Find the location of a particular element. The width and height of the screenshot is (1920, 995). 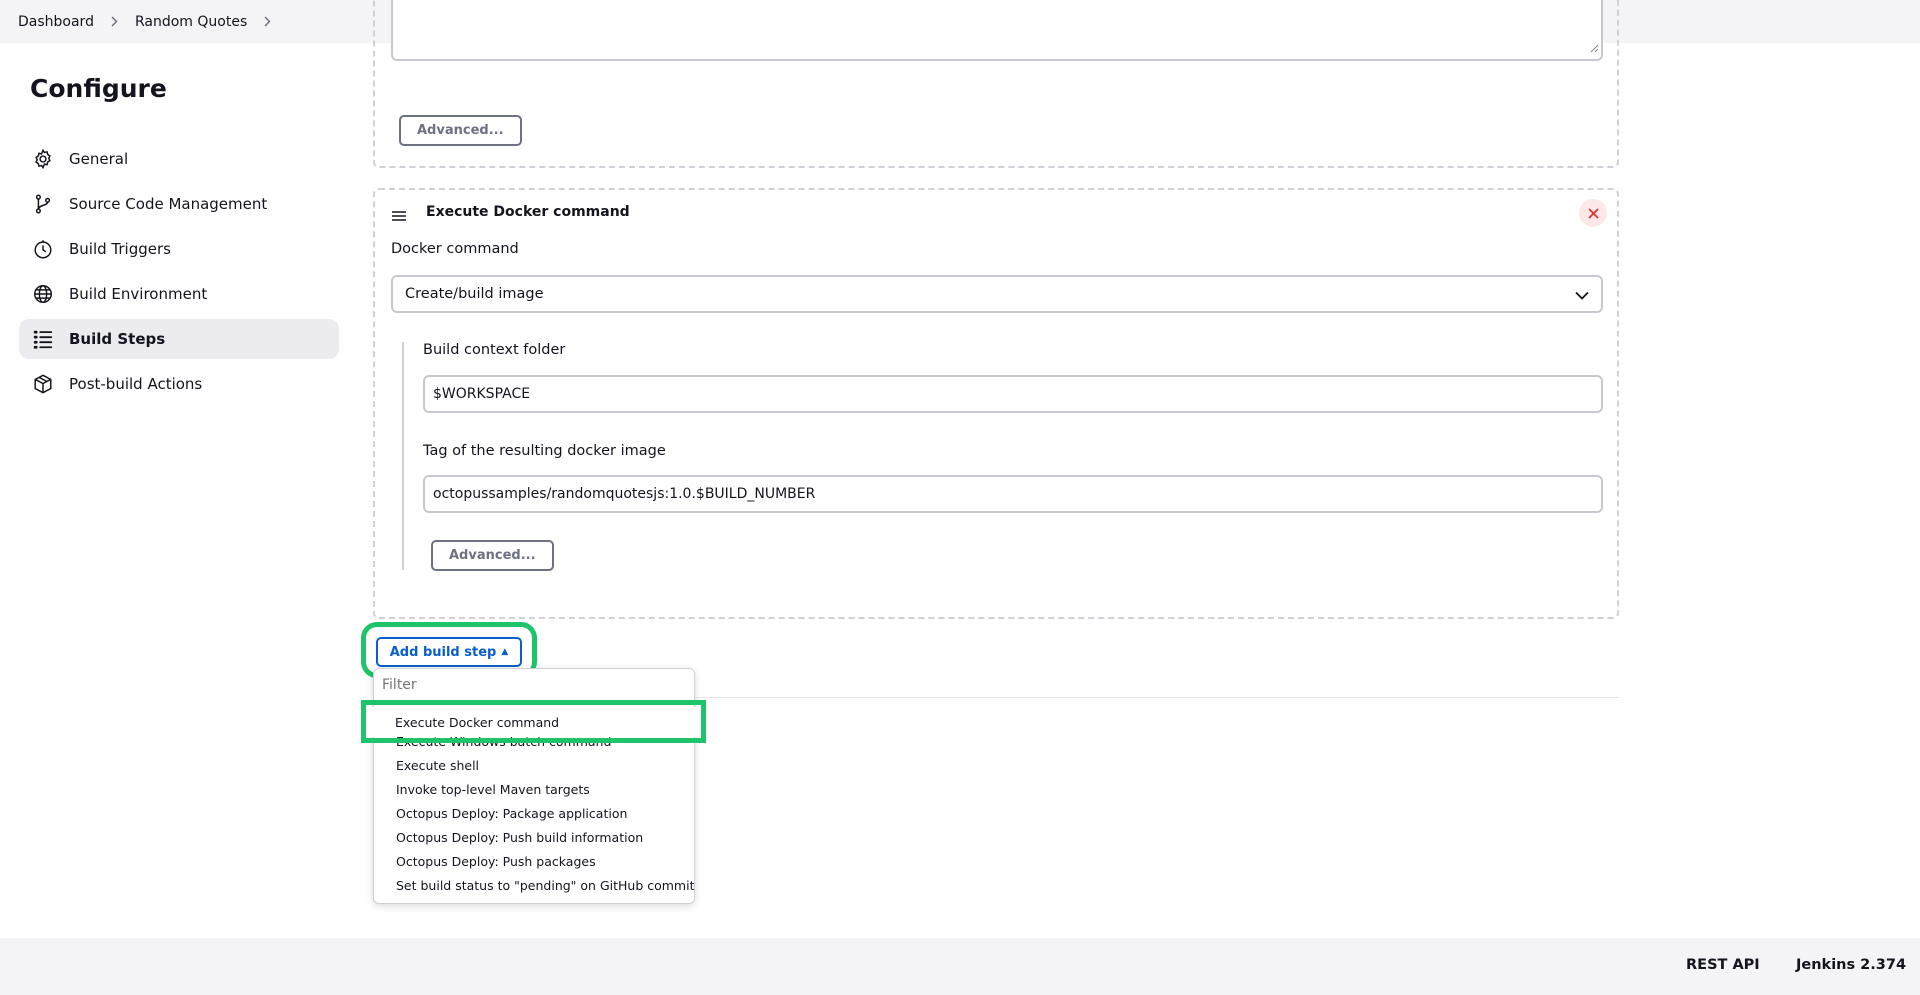

build-context-value: $WORKSPACE is located at coordinates (482, 394).